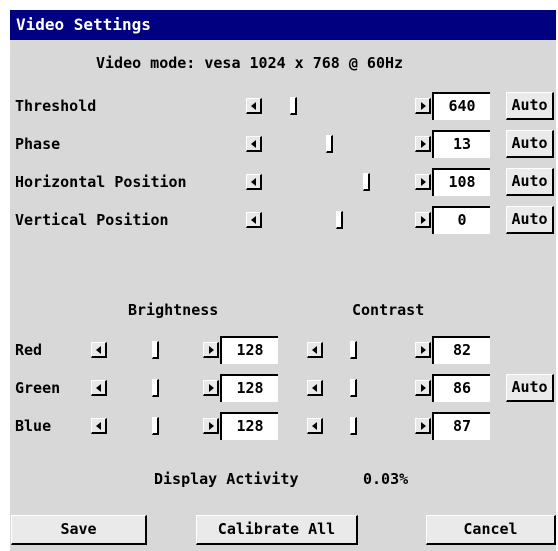  Describe the element at coordinates (353, 426) in the screenshot. I see `blue-contrast-slider-thumb` at that location.